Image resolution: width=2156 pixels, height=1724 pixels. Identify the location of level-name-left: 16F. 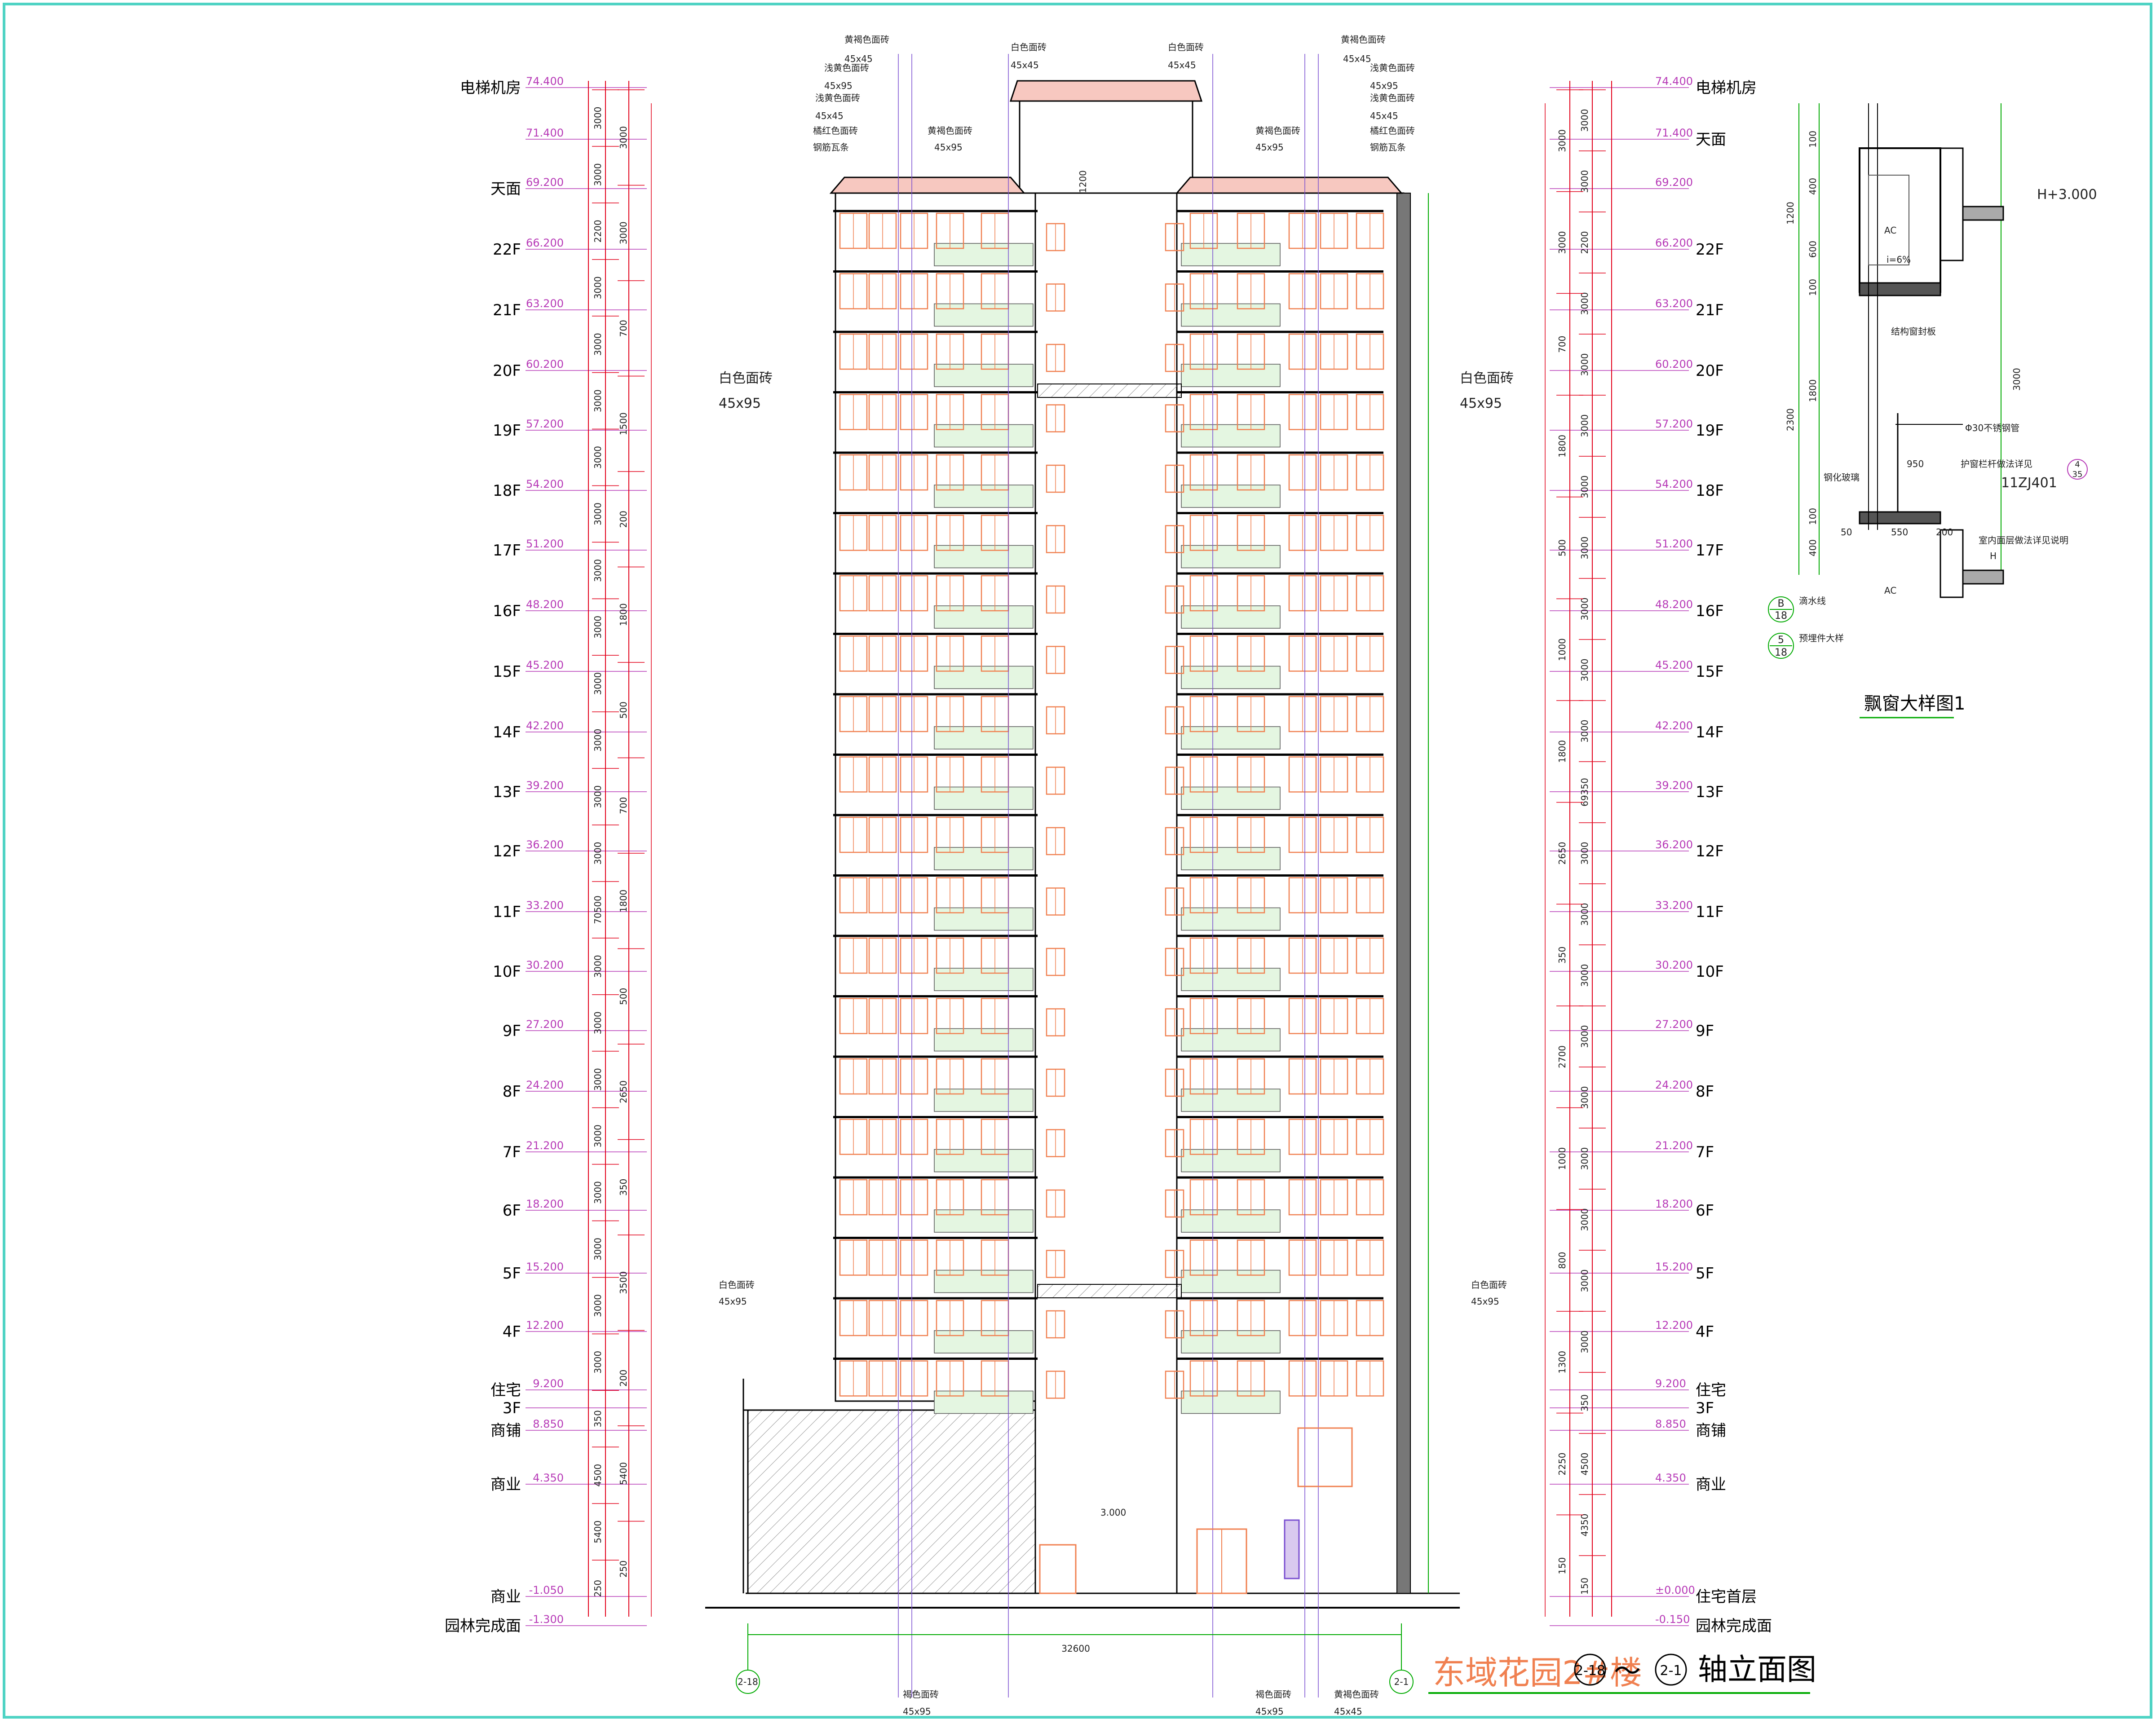
(507, 611).